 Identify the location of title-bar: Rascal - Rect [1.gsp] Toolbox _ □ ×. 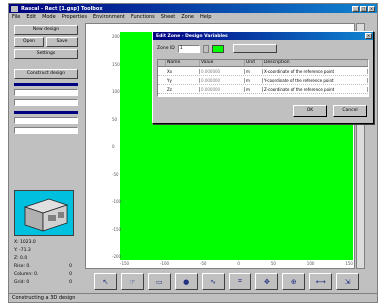
(193, 8).